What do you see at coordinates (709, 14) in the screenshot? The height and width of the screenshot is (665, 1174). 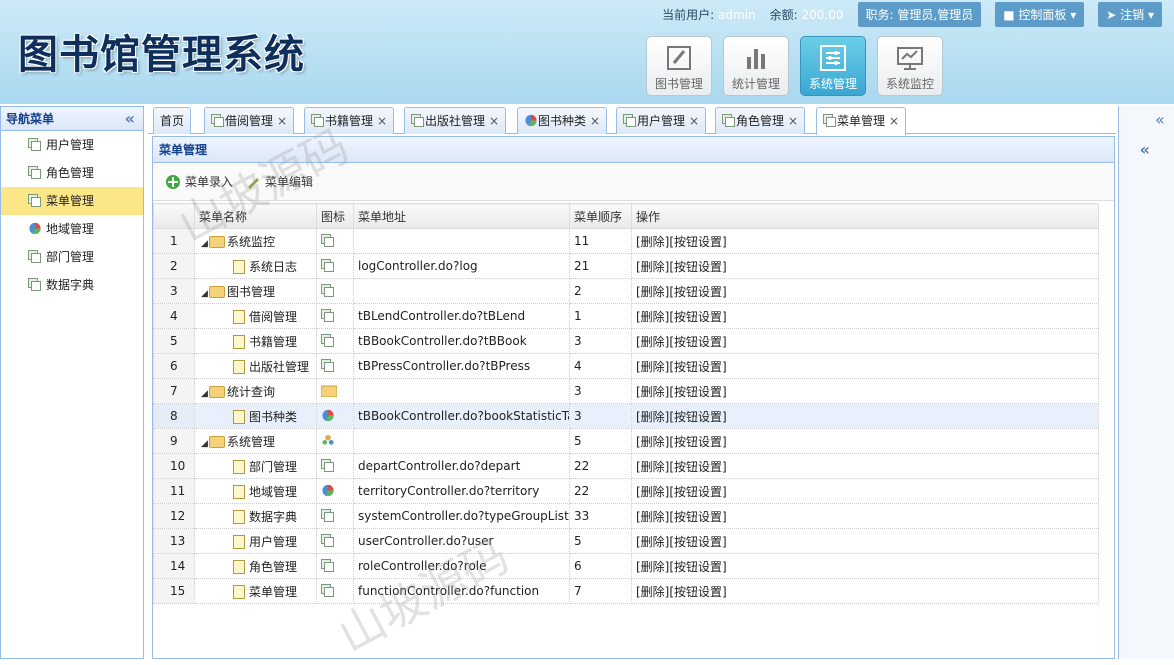 I see `current-user: 当前用户: admin` at bounding box center [709, 14].